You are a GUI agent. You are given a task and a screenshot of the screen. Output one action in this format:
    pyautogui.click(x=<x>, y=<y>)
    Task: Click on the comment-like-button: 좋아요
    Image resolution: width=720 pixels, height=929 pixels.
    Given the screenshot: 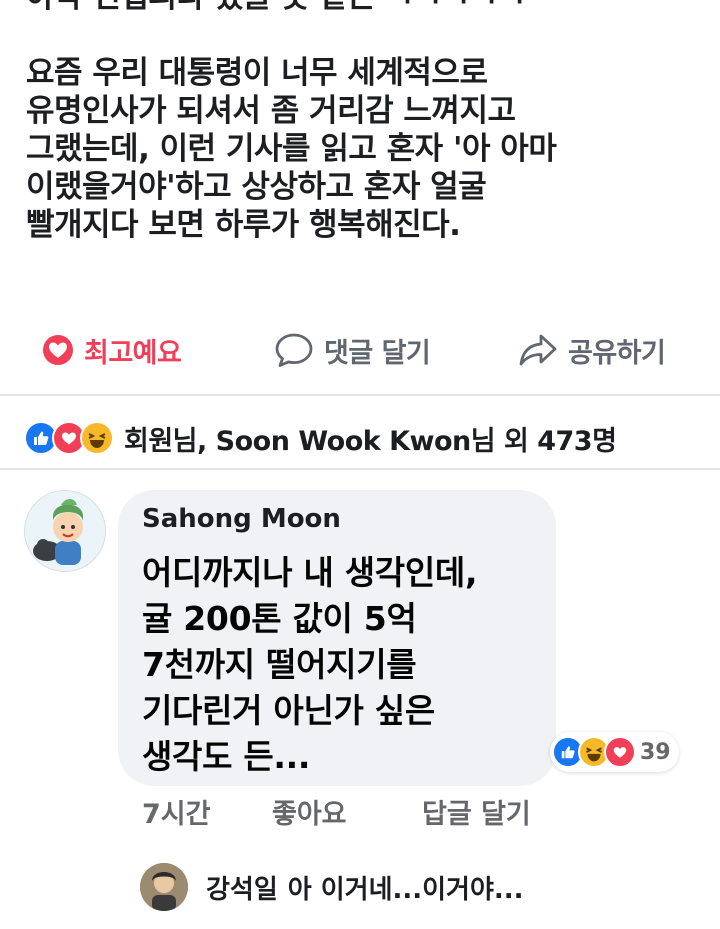 What is the action you would take?
    pyautogui.click(x=309, y=811)
    